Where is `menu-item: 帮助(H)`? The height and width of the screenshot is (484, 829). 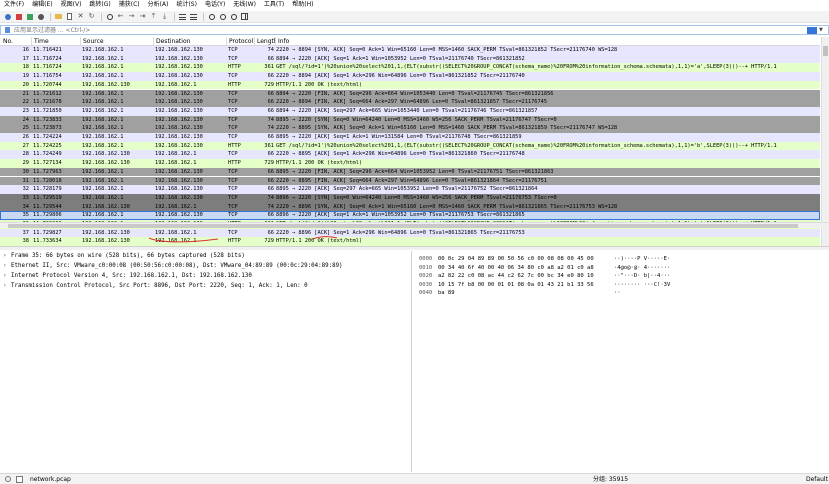 menu-item: 帮助(H) is located at coordinates (302, 5).